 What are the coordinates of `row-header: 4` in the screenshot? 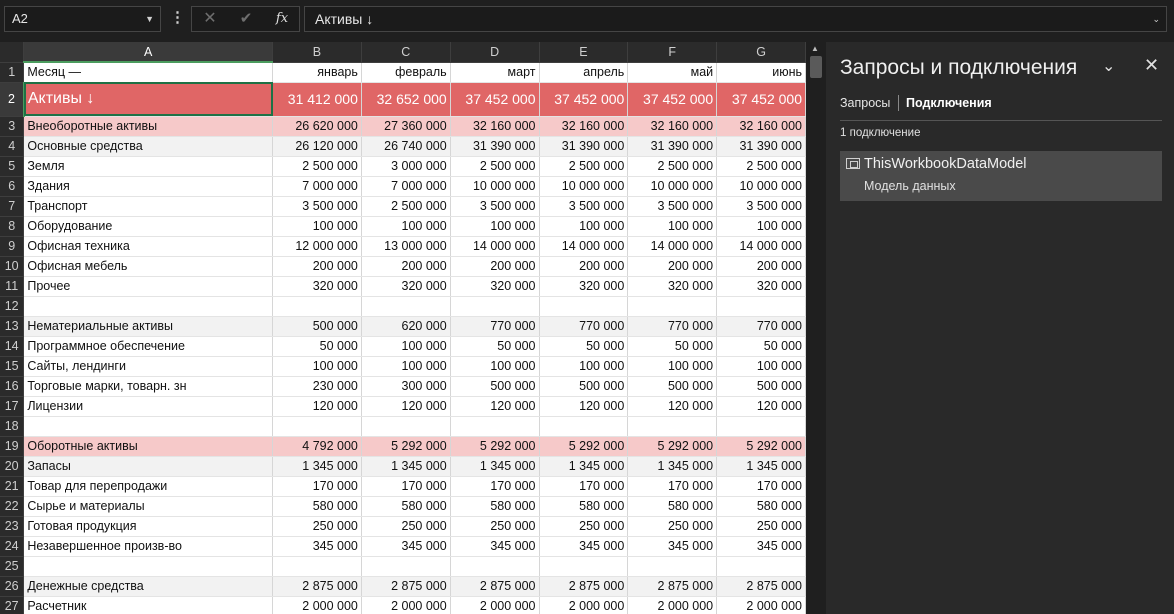 It's located at (12, 146).